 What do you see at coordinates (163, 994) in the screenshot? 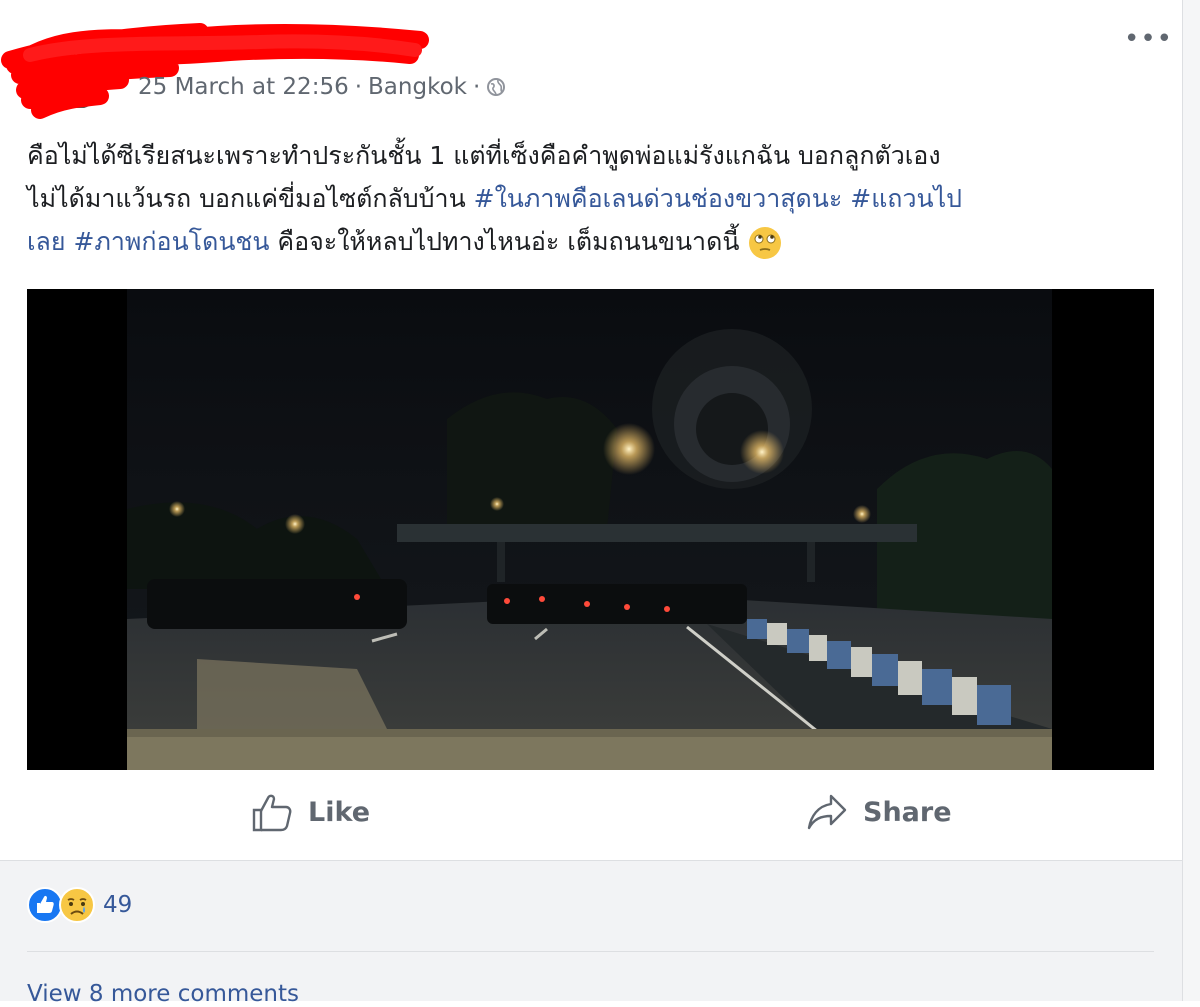
I see `view-more-comments-link: View 8 more comments` at bounding box center [163, 994].